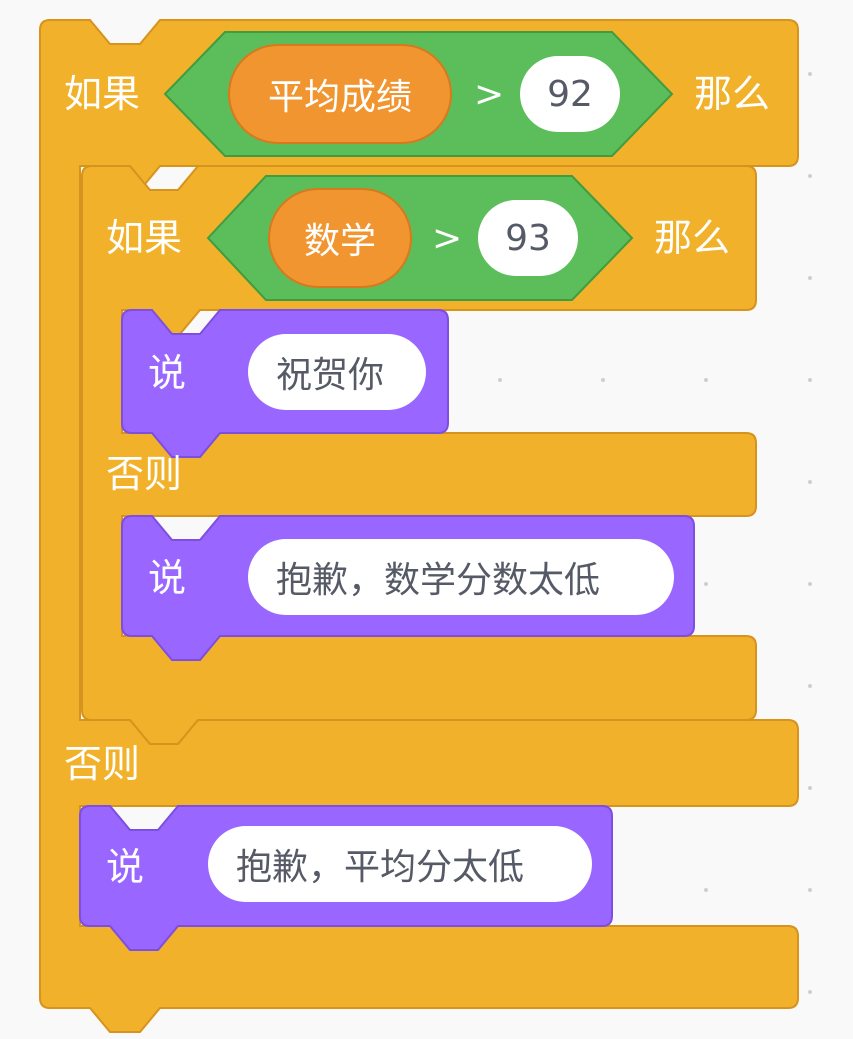 The width and height of the screenshot is (853, 1039). Describe the element at coordinates (400, 864) in the screenshot. I see `say-3-message-input: 抱歉，平均分太低` at that location.